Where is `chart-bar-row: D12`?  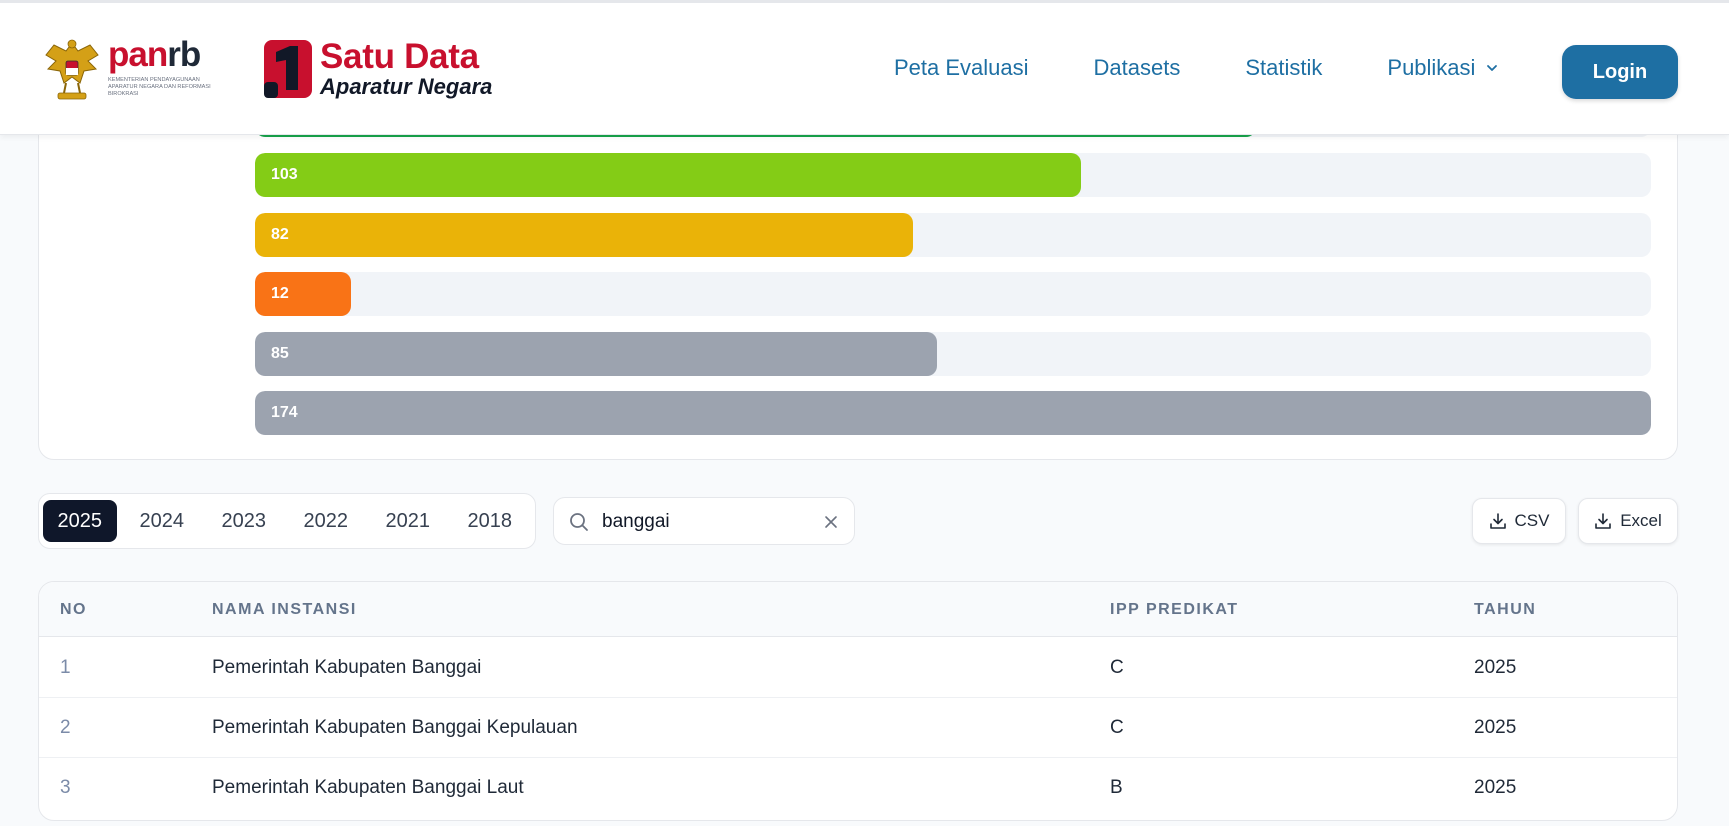
chart-bar-row: D12 is located at coordinates (859, 294).